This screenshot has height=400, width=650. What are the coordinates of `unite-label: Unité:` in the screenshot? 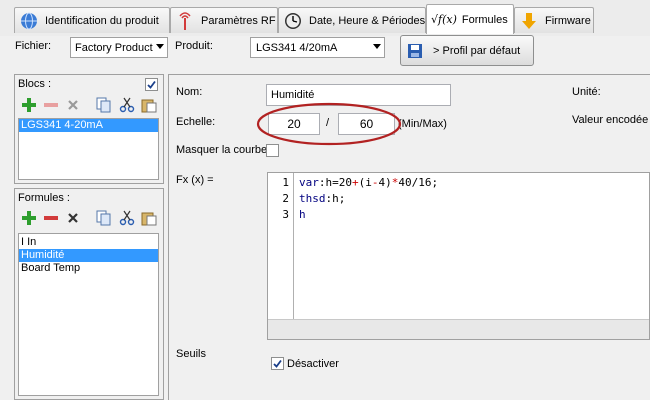 It's located at (586, 92).